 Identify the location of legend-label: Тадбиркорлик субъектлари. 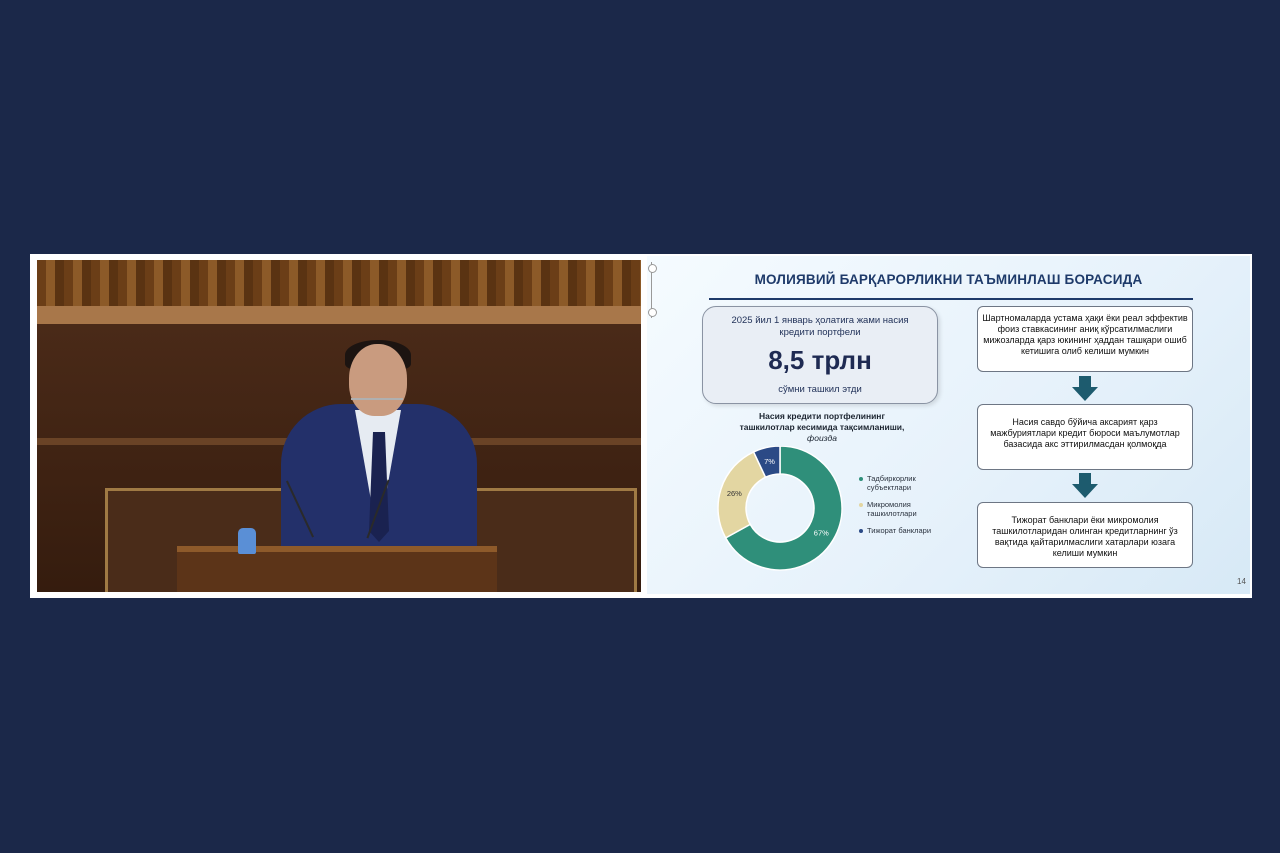
(891, 483).